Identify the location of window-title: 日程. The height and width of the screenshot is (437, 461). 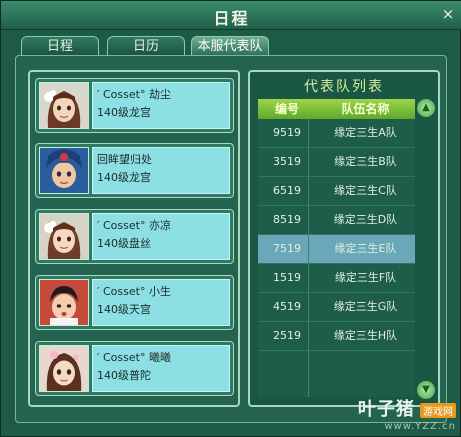
(231, 18).